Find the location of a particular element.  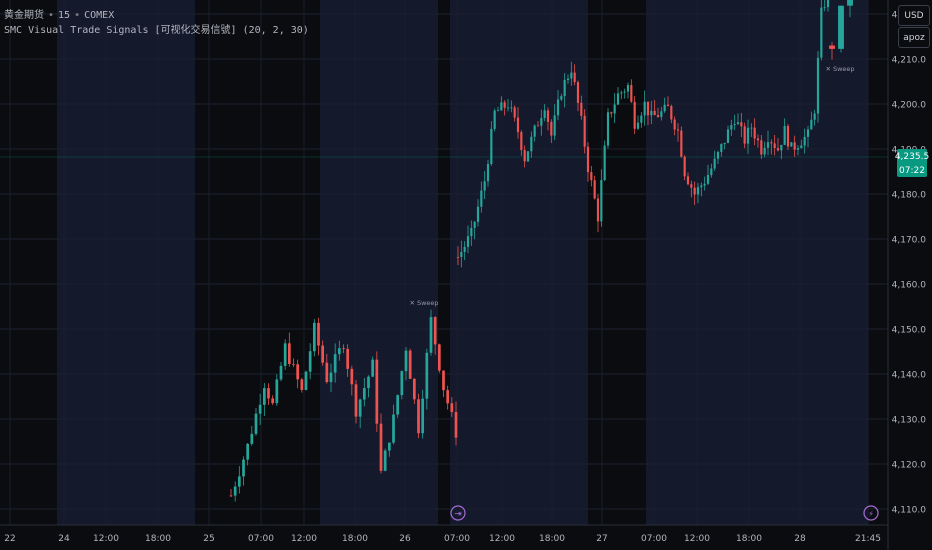

y-tick-label: 4,140.0 is located at coordinates (909, 376).